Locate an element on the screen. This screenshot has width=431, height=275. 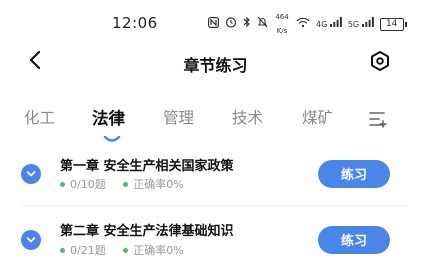
bluetooth-icon is located at coordinates (247, 24).